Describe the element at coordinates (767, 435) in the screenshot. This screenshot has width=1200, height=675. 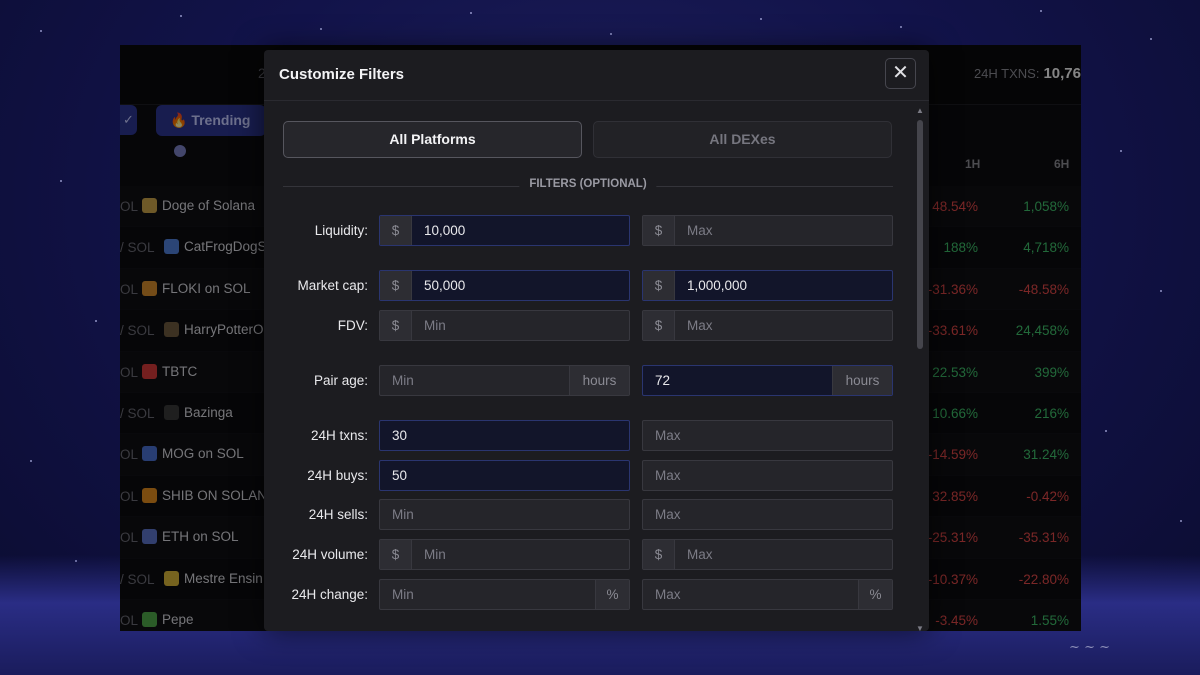
I see `txns-24h-max-input: Max` at that location.